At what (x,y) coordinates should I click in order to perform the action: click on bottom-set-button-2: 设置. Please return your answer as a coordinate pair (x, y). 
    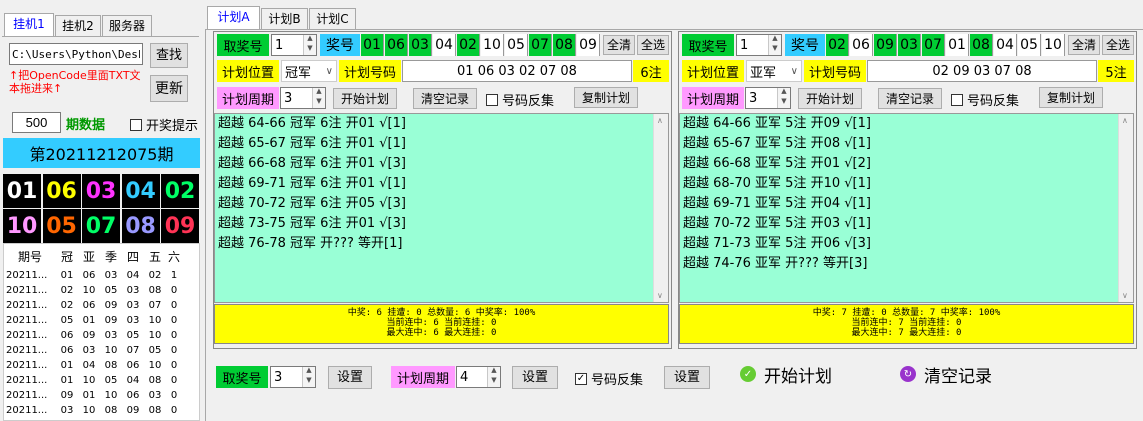
    Looking at the image, I should click on (535, 377).